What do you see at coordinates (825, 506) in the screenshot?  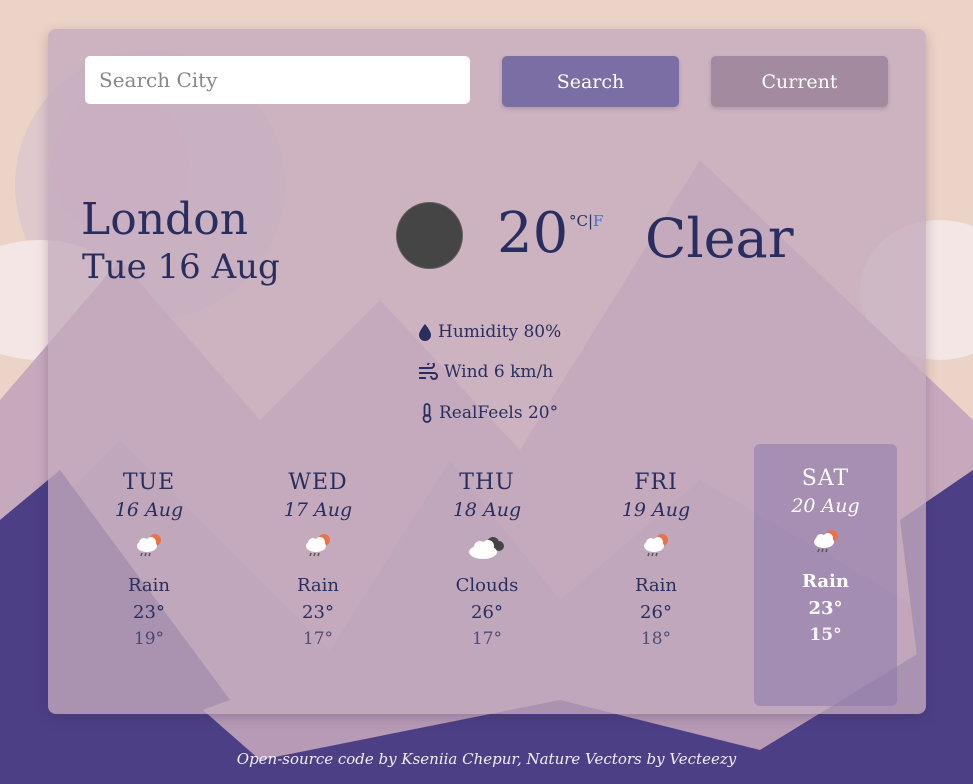 I see `forecast-date: 20 Aug` at bounding box center [825, 506].